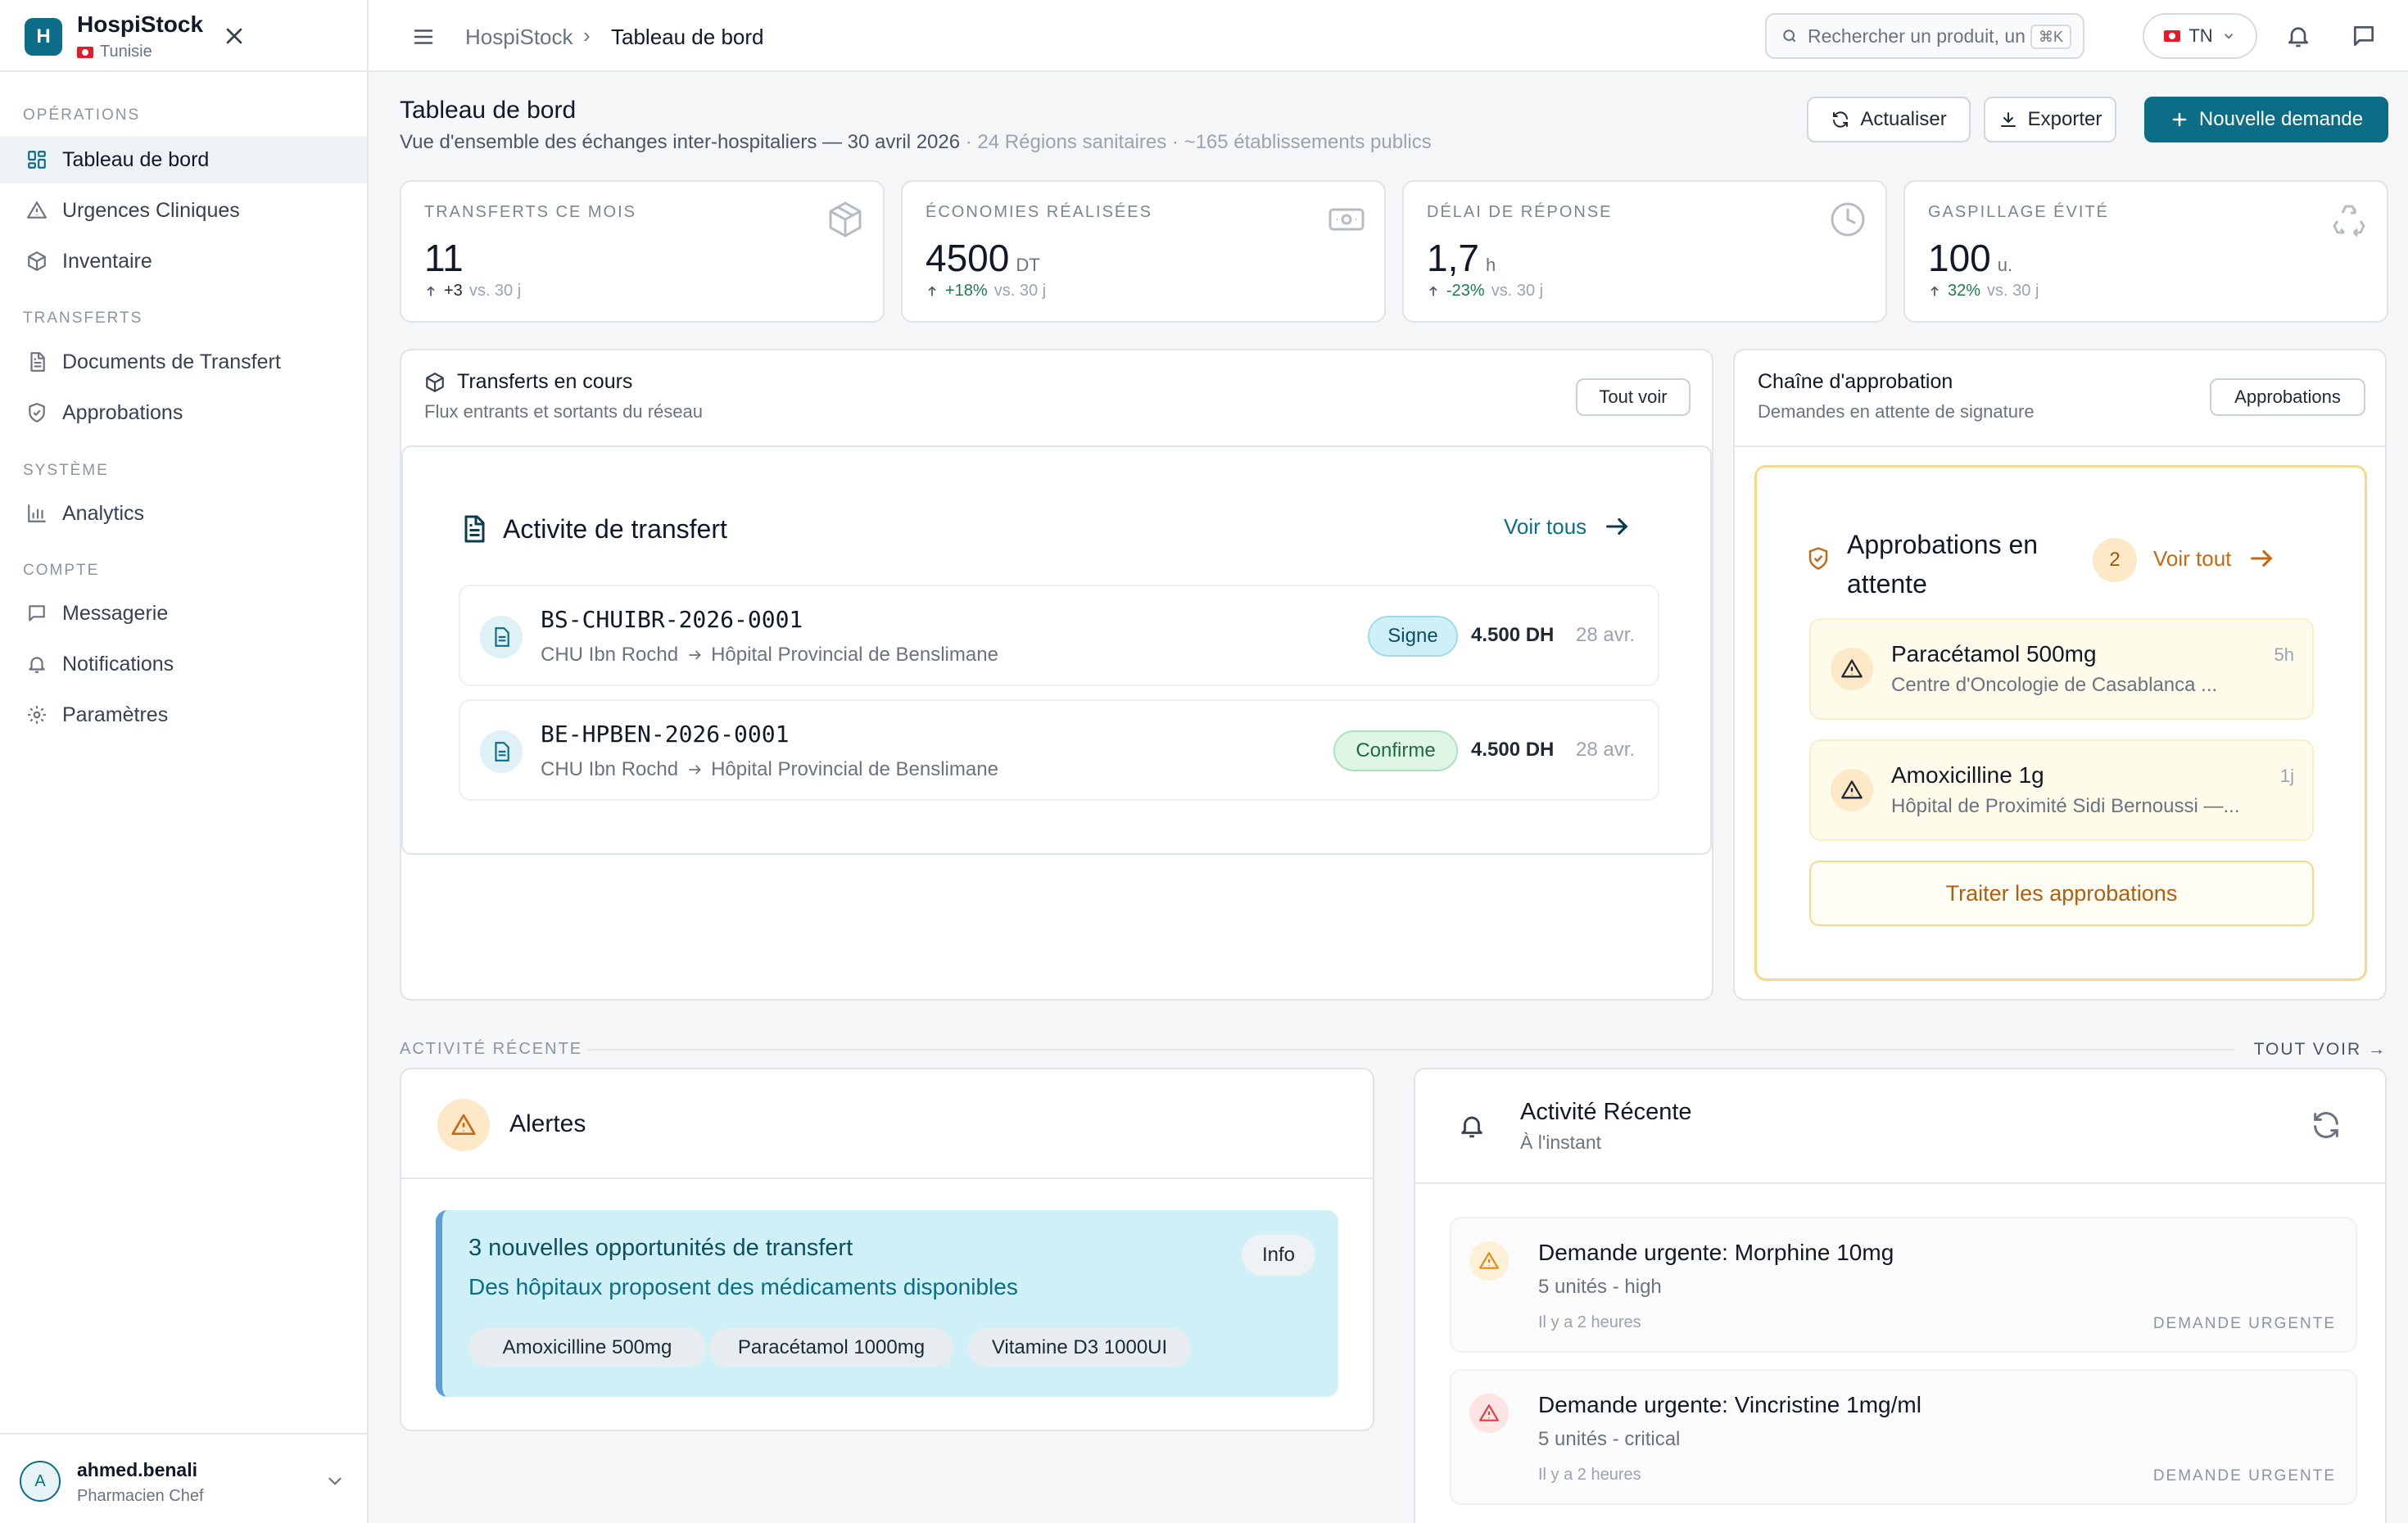 Image resolution: width=2408 pixels, height=1523 pixels. I want to click on export-label: Exporter, so click(2064, 119).